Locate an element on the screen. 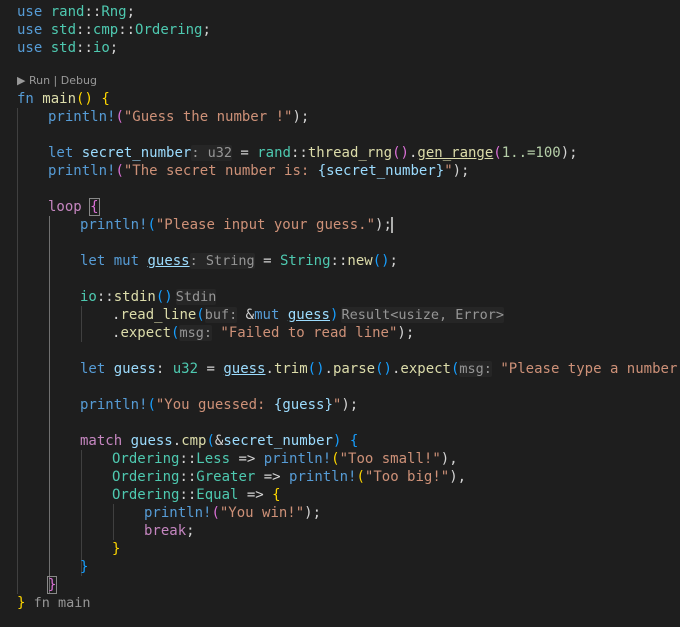 The width and height of the screenshot is (680, 627). code-line-fn-main: fn main() { is located at coordinates (55, 99).